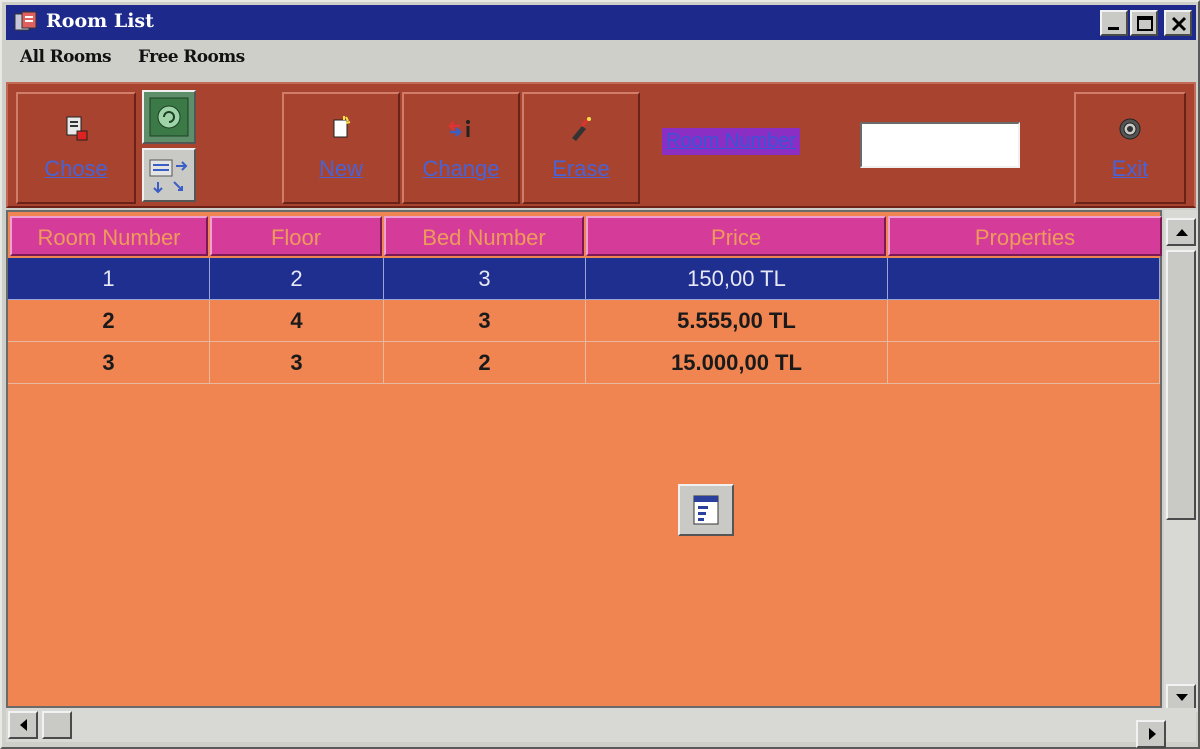  Describe the element at coordinates (731, 141) in the screenshot. I see `room-number-label: Room Number` at that location.